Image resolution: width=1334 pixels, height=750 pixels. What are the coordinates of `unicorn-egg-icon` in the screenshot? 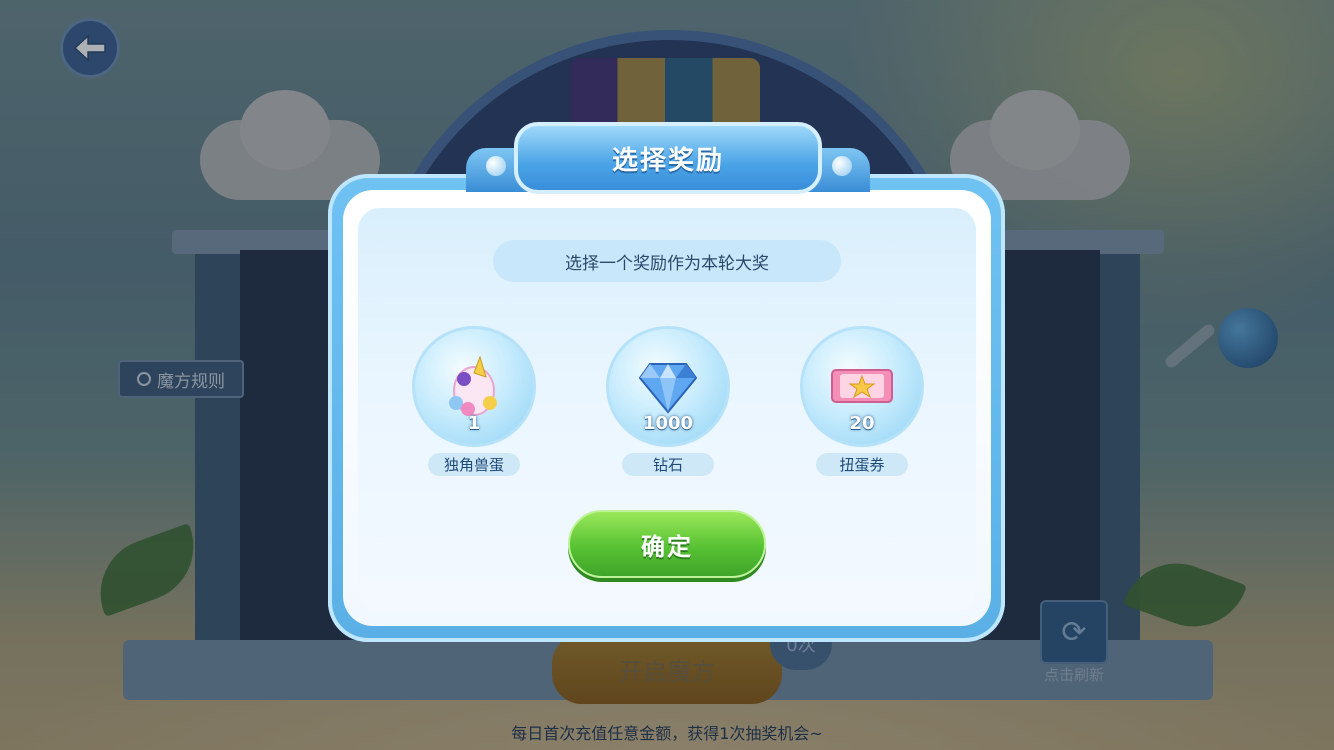 It's located at (473, 386).